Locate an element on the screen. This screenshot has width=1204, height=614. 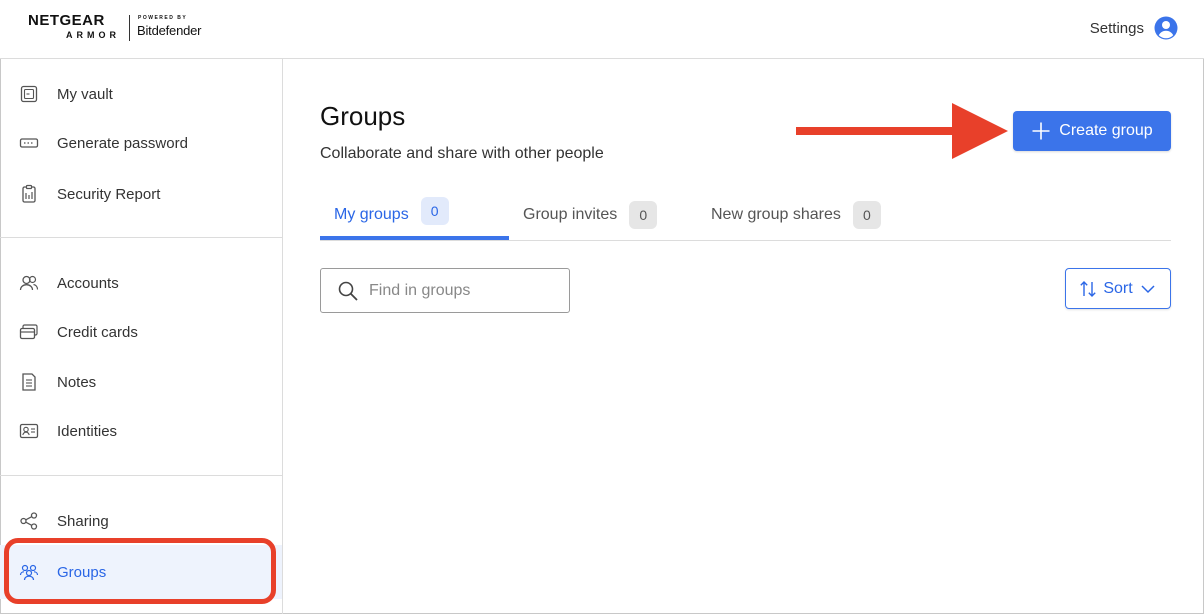
logo-powered-by: POWERED BY is located at coordinates (163, 18).